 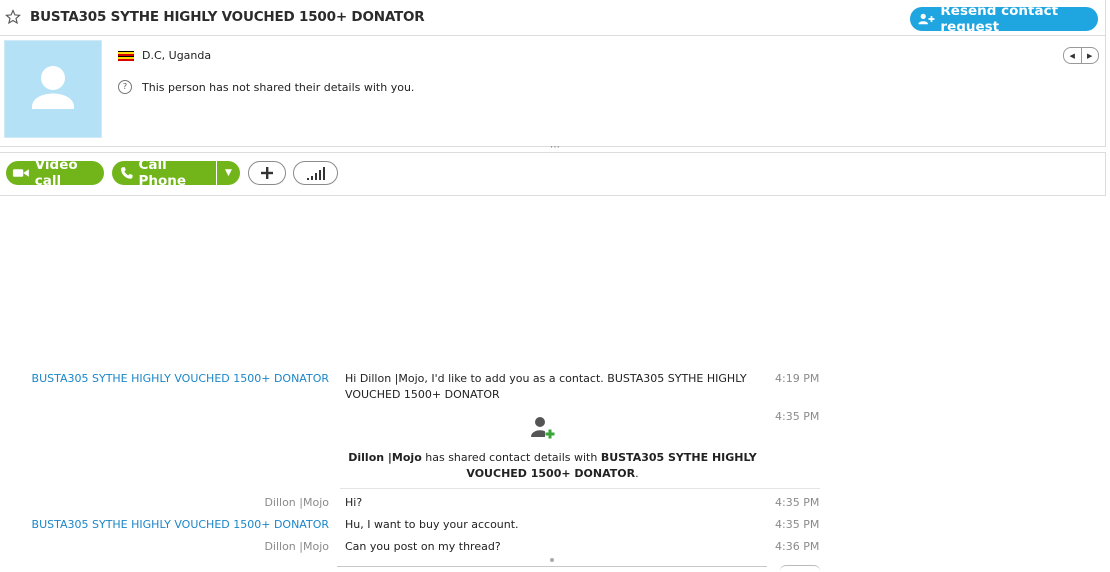 What do you see at coordinates (20, 173) in the screenshot?
I see `video-icon` at bounding box center [20, 173].